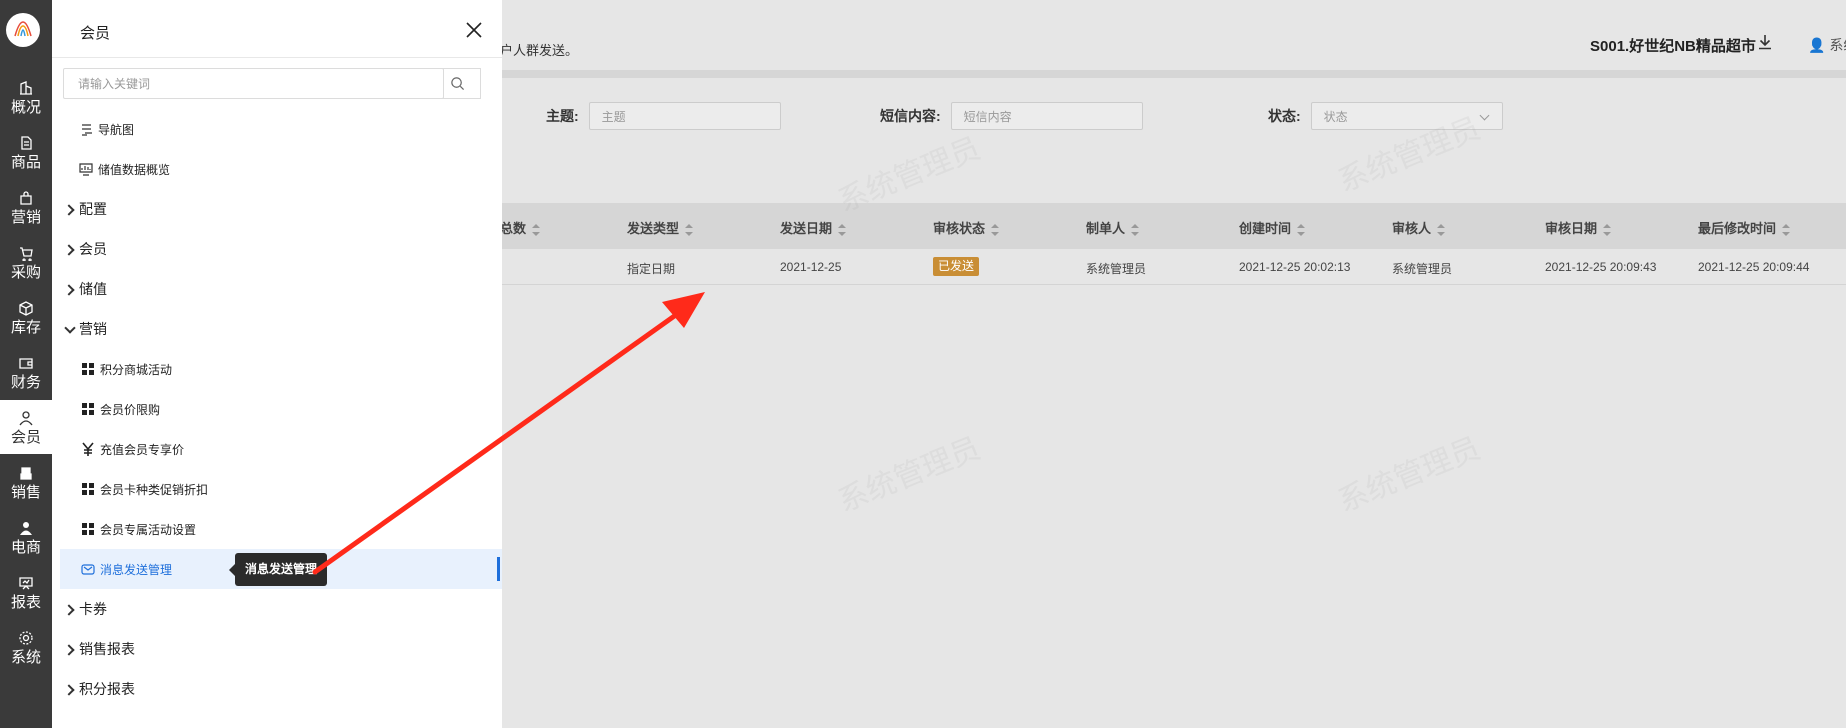 This screenshot has height=728, width=1846. I want to click on store-name: S001.好世纪NB精品超市, so click(1673, 45).